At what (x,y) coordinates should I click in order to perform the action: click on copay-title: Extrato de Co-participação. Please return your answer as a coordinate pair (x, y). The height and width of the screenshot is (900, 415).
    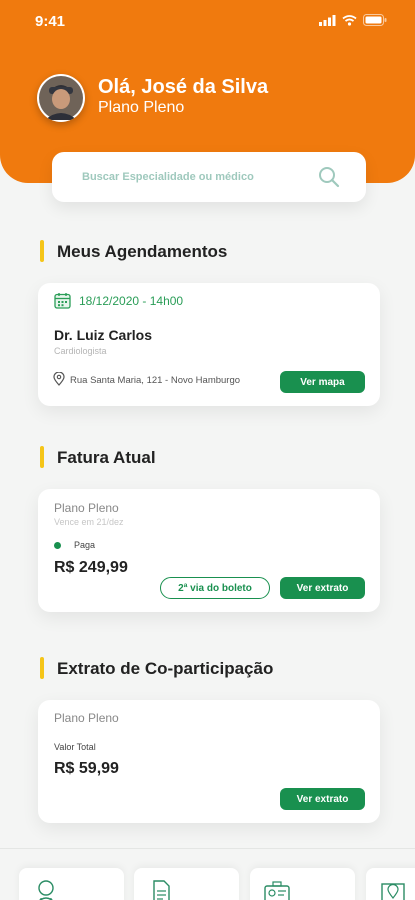
    Looking at the image, I should click on (156, 668).